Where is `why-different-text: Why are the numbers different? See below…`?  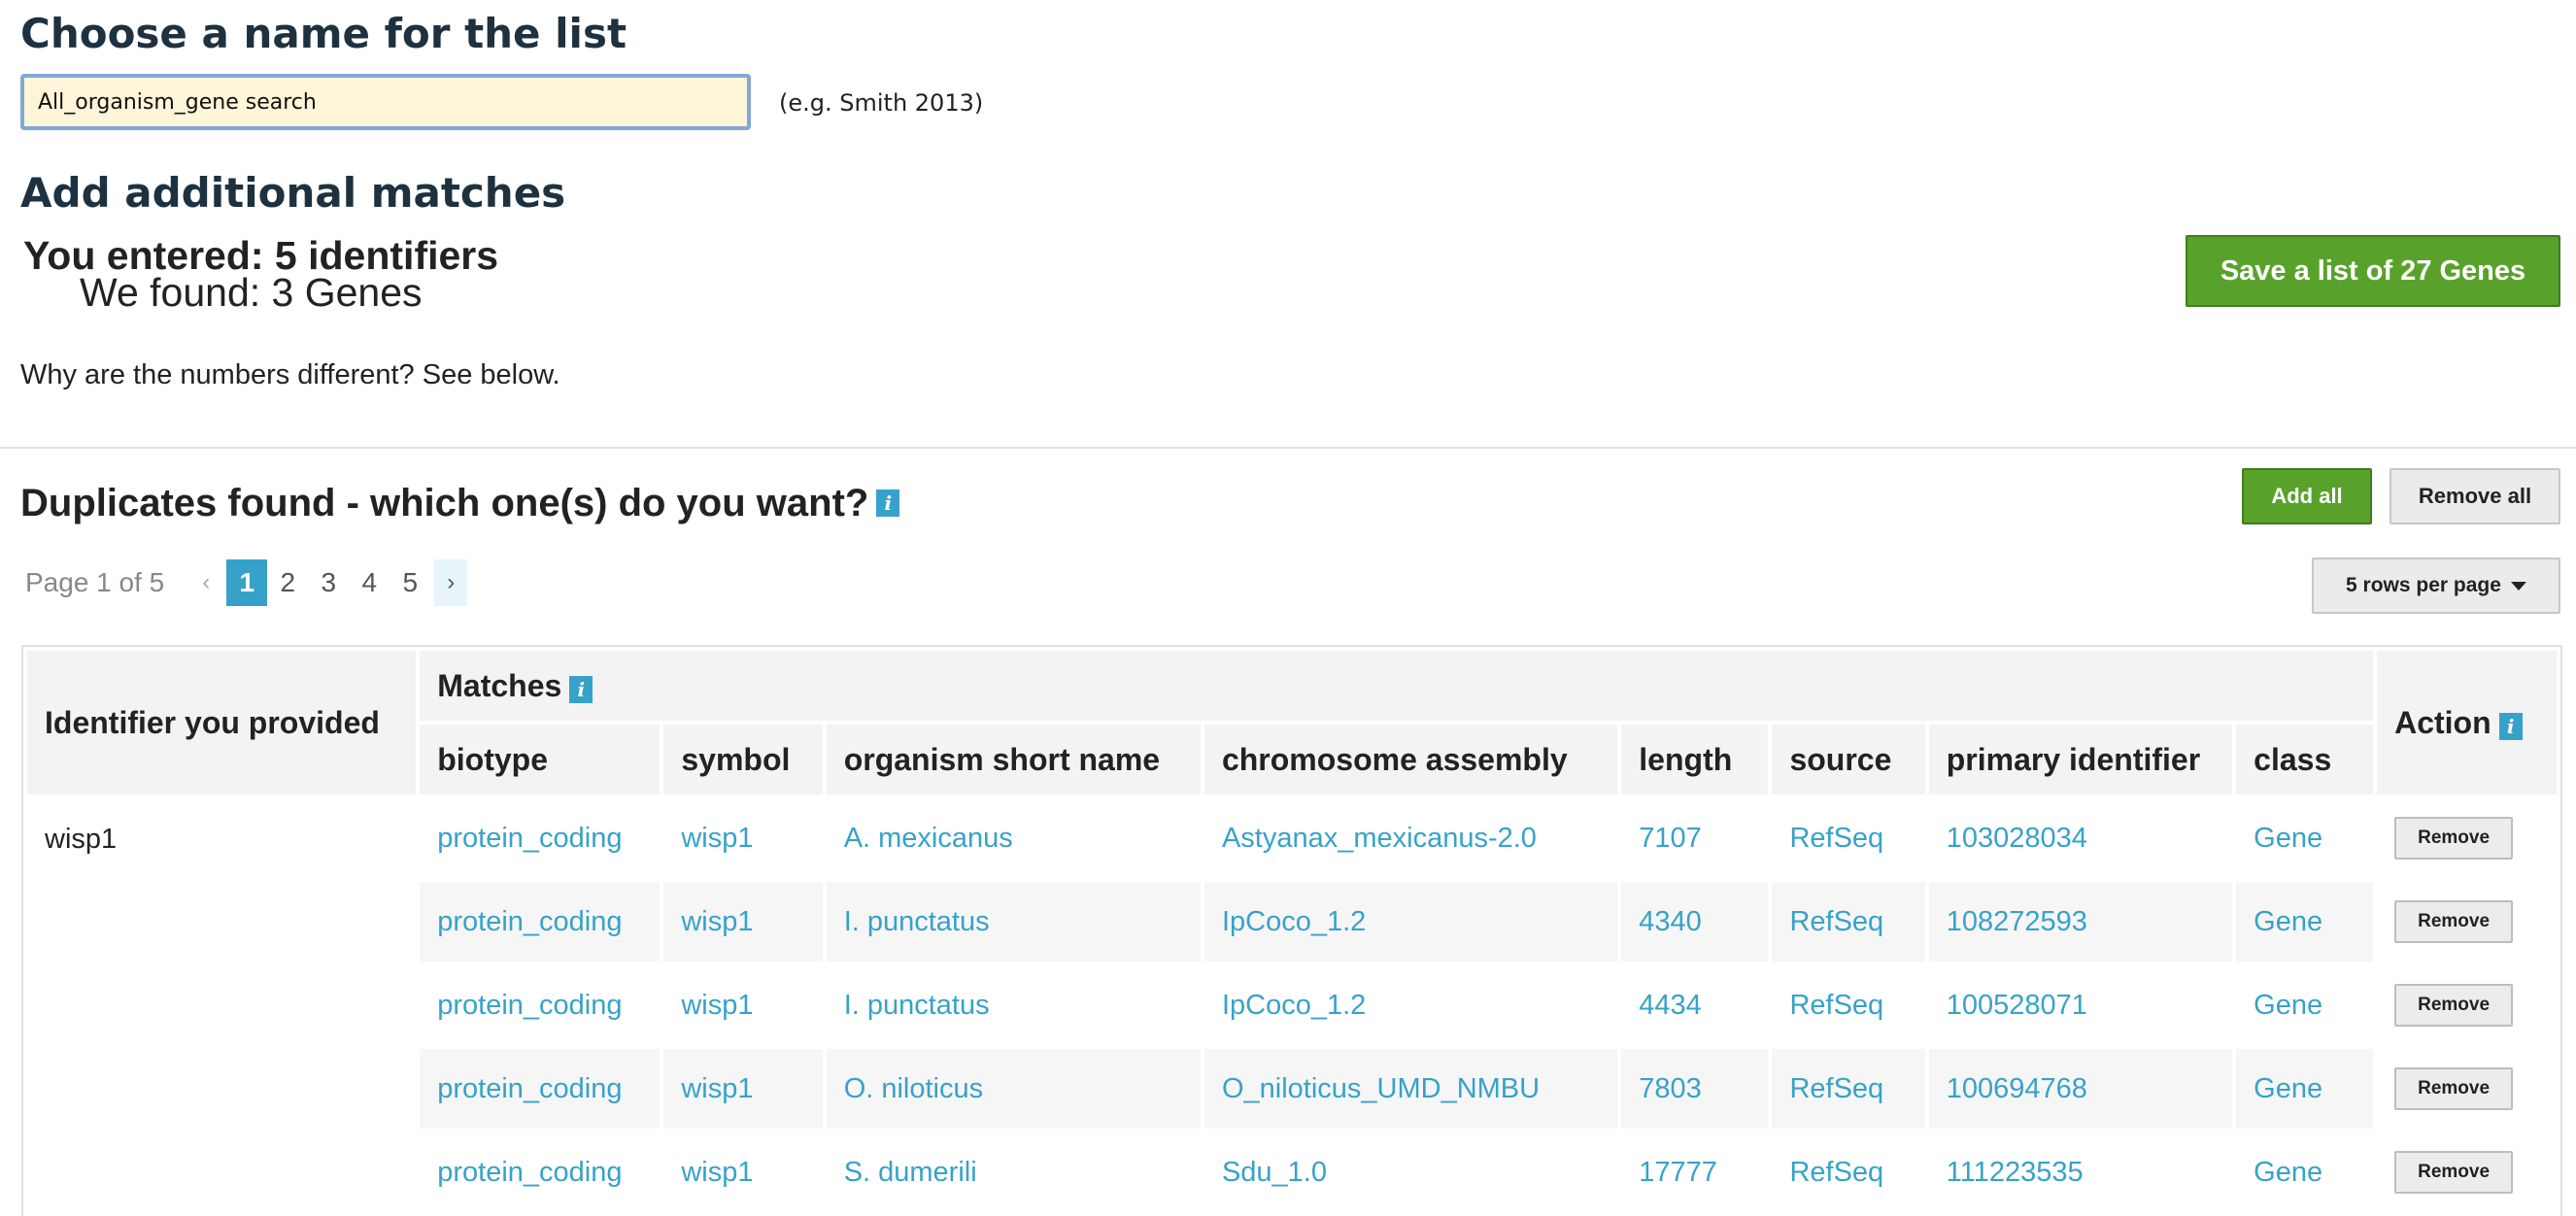
why-different-text: Why are the numbers different? See below… is located at coordinates (290, 374).